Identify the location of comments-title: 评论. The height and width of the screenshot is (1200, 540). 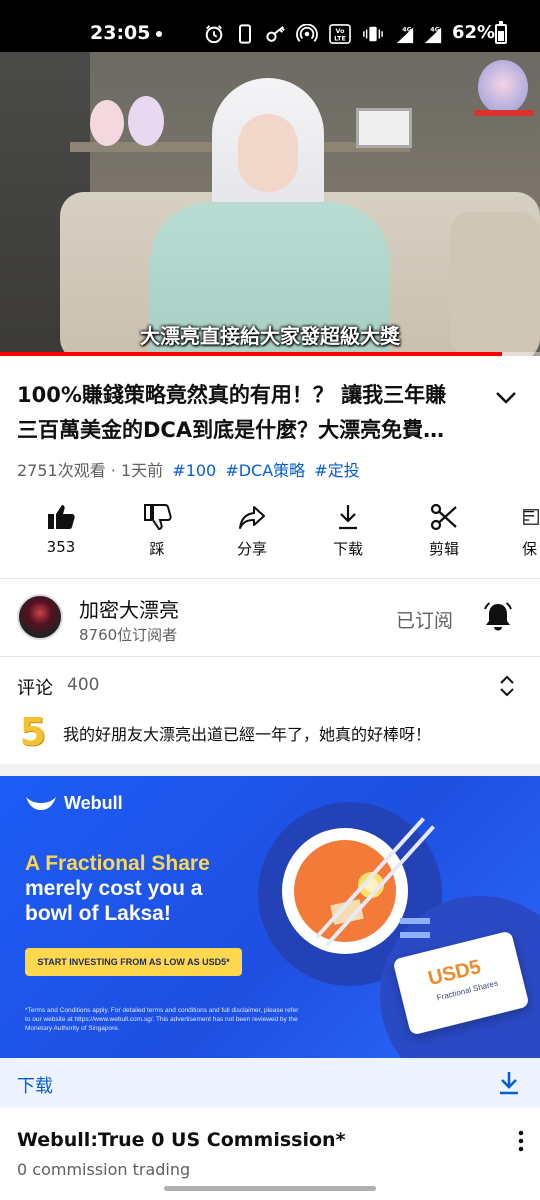
(35, 687).